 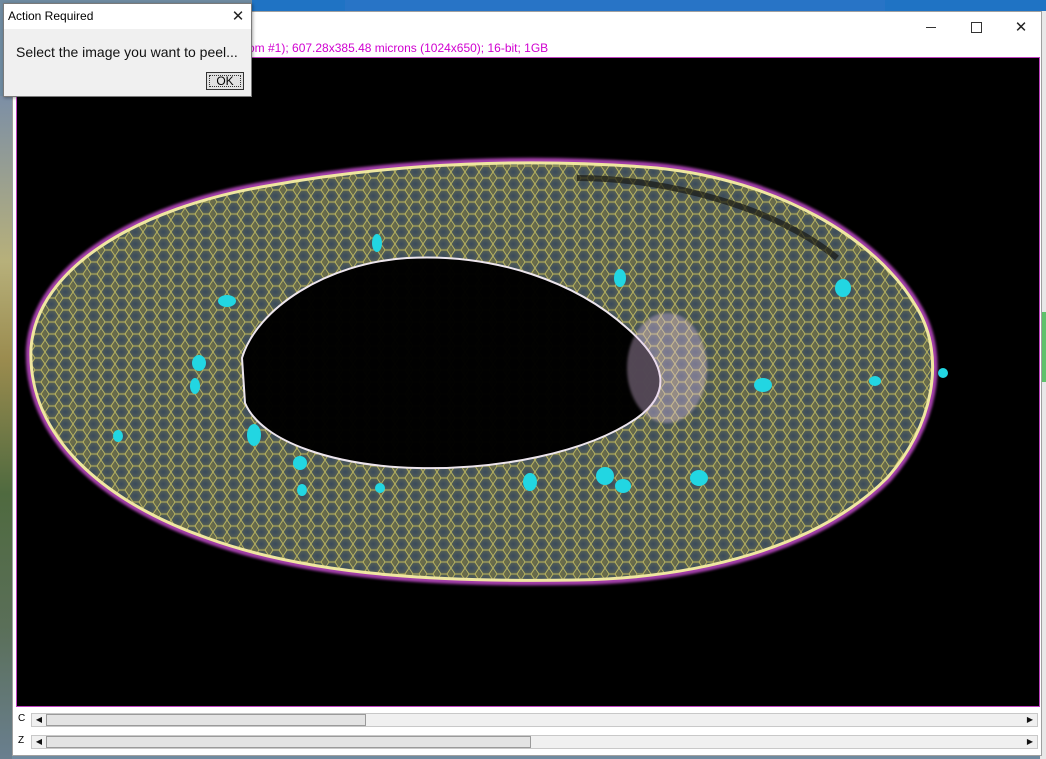 What do you see at coordinates (127, 16) in the screenshot?
I see `dialog-titlebar: Action Required ✕` at bounding box center [127, 16].